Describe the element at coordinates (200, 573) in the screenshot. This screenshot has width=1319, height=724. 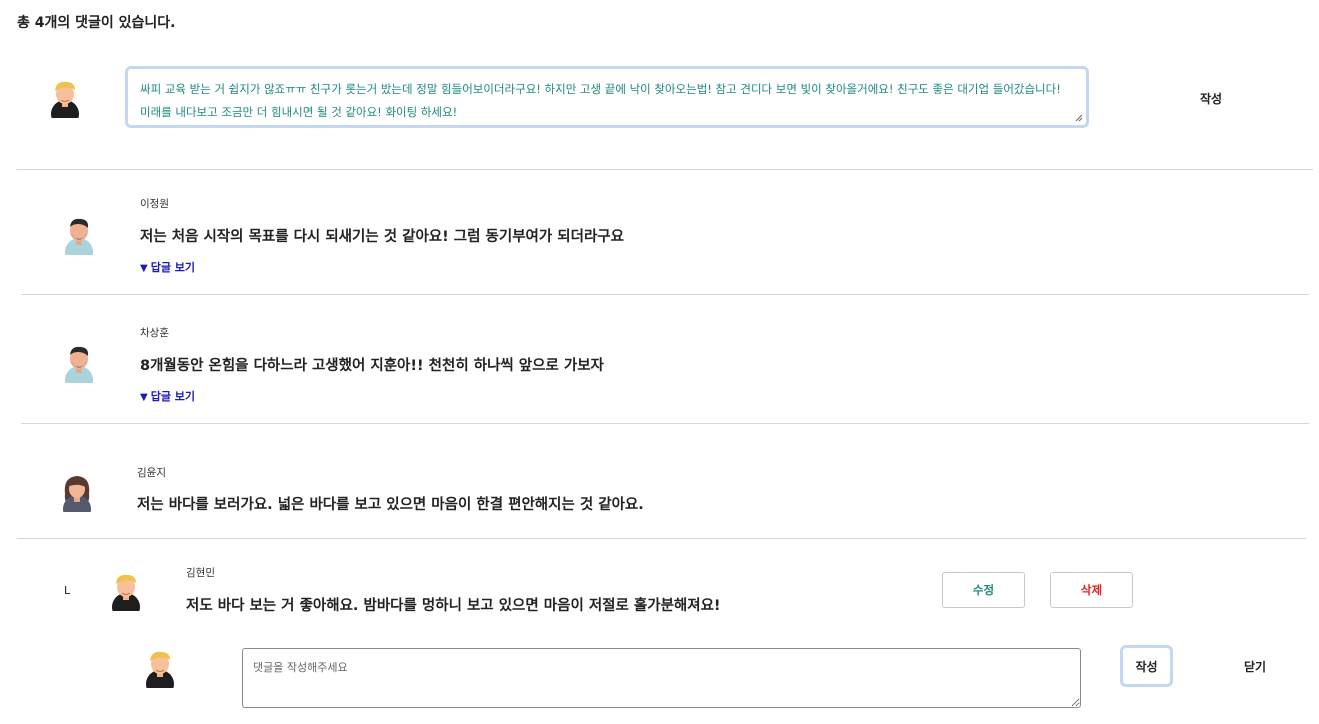
I see `reply-author: 김현민` at that location.